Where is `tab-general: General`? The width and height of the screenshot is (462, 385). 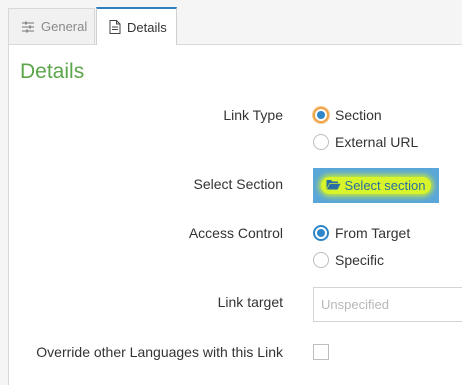
tab-general: General is located at coordinates (51, 26).